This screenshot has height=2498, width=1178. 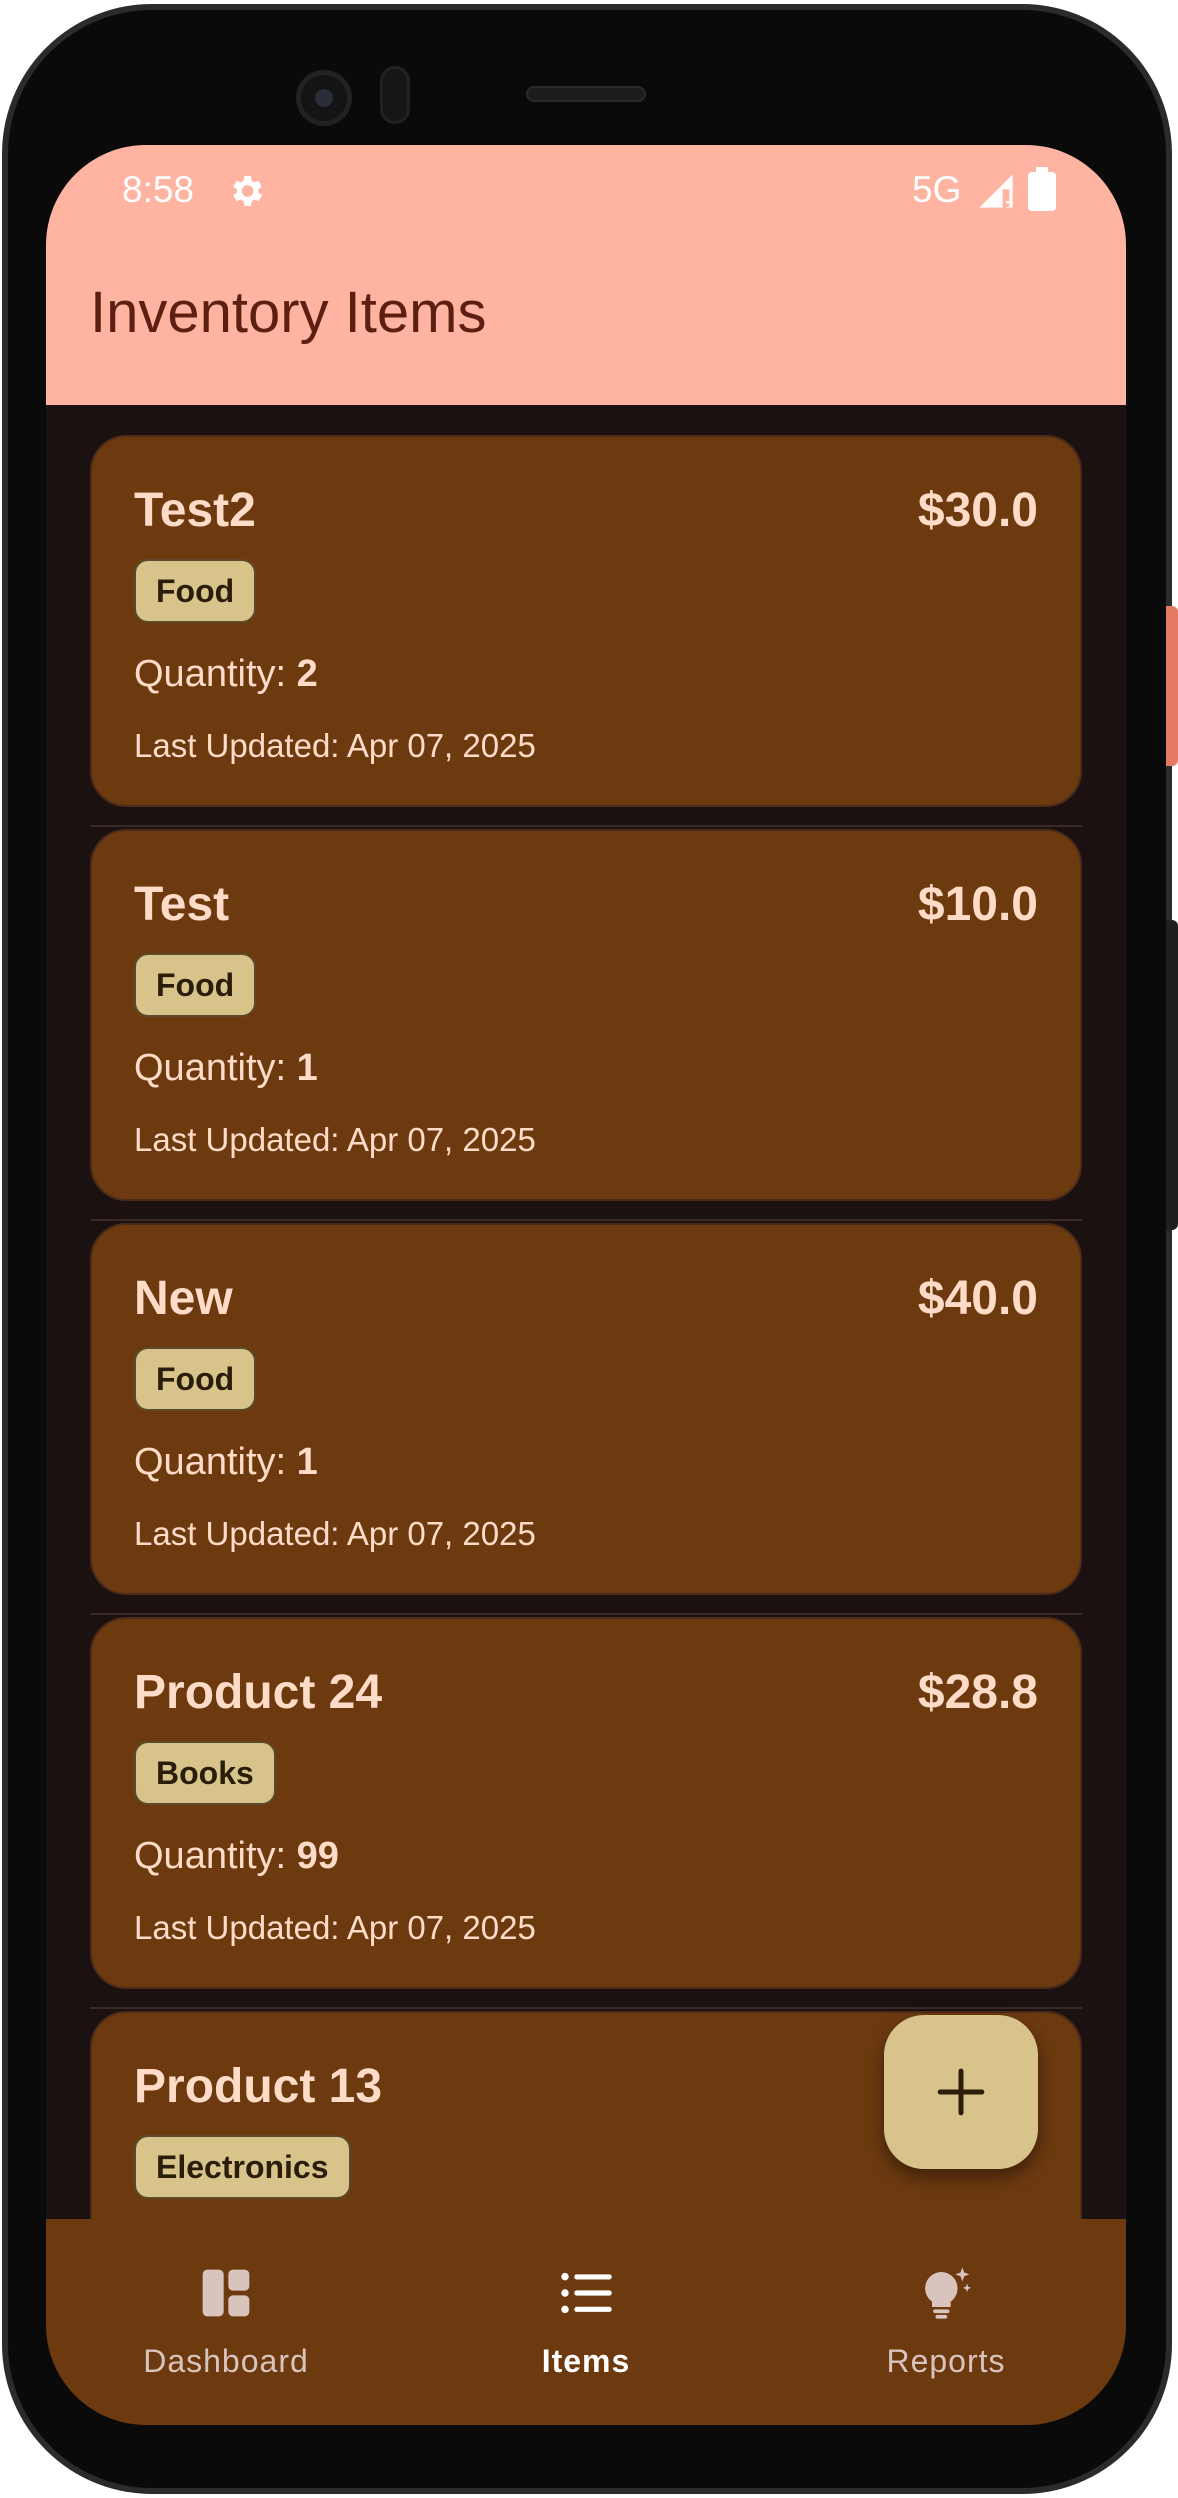 I want to click on nav-item-items: Items, so click(x=586, y=2322).